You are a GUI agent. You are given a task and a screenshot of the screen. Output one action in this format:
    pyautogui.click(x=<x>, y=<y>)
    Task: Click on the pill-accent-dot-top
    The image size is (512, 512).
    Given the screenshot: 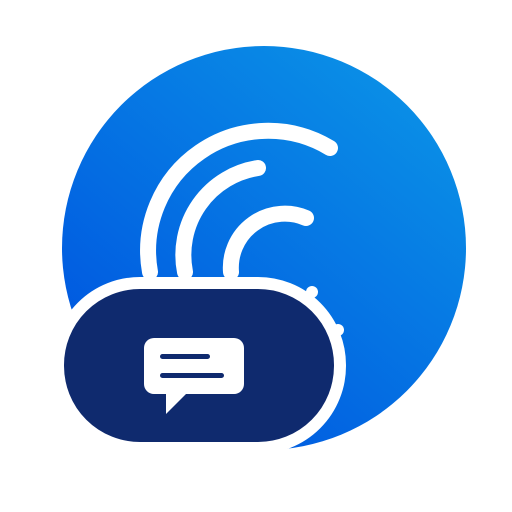 What is the action you would take?
    pyautogui.click(x=312, y=292)
    